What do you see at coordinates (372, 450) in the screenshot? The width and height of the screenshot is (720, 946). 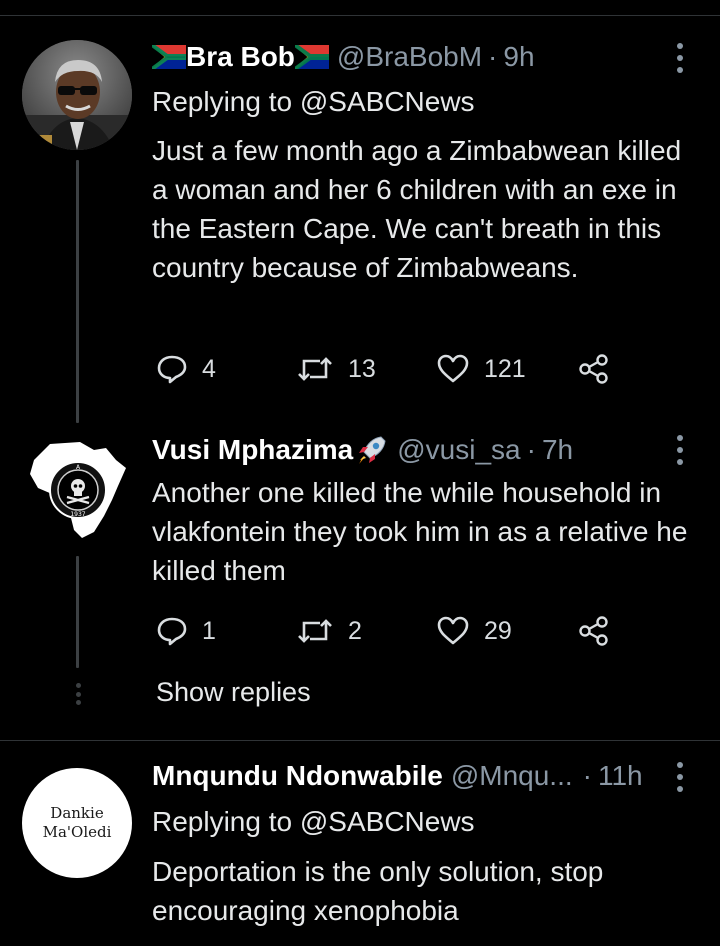 I see `rocket-emoji-icon` at bounding box center [372, 450].